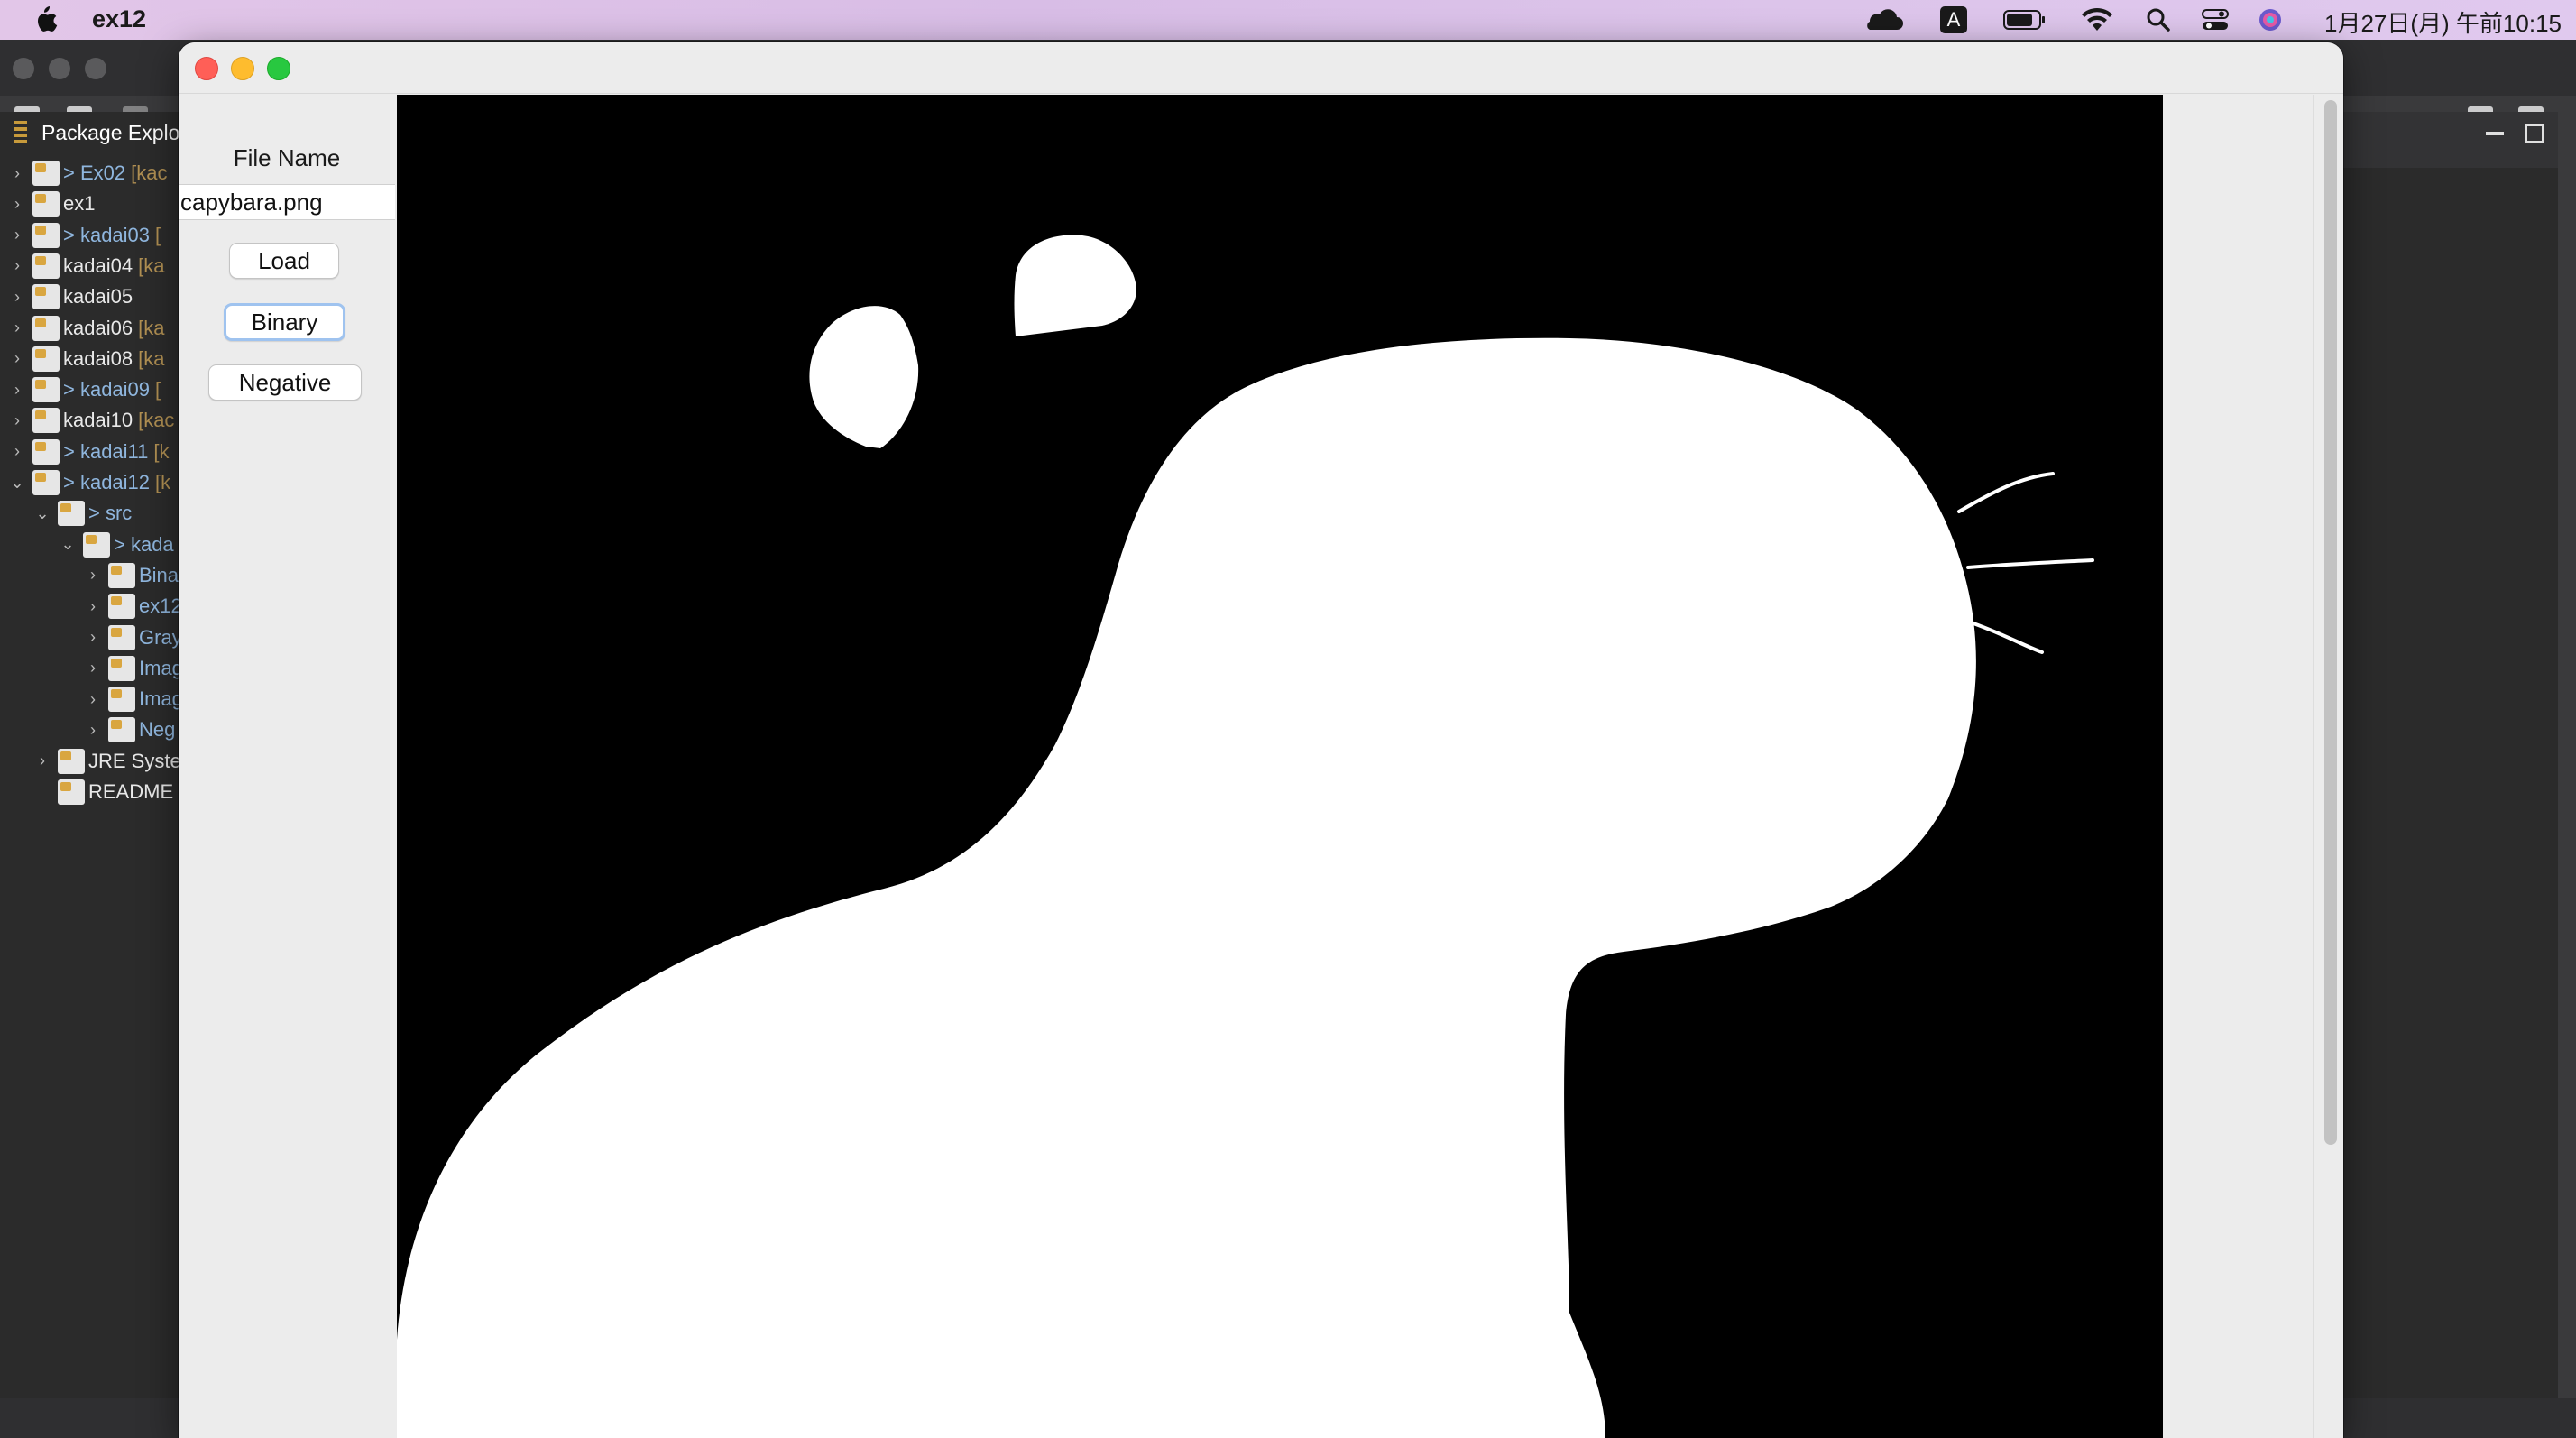  Describe the element at coordinates (98, 327) in the screenshot. I see `project-tree-label: kadai06` at that location.